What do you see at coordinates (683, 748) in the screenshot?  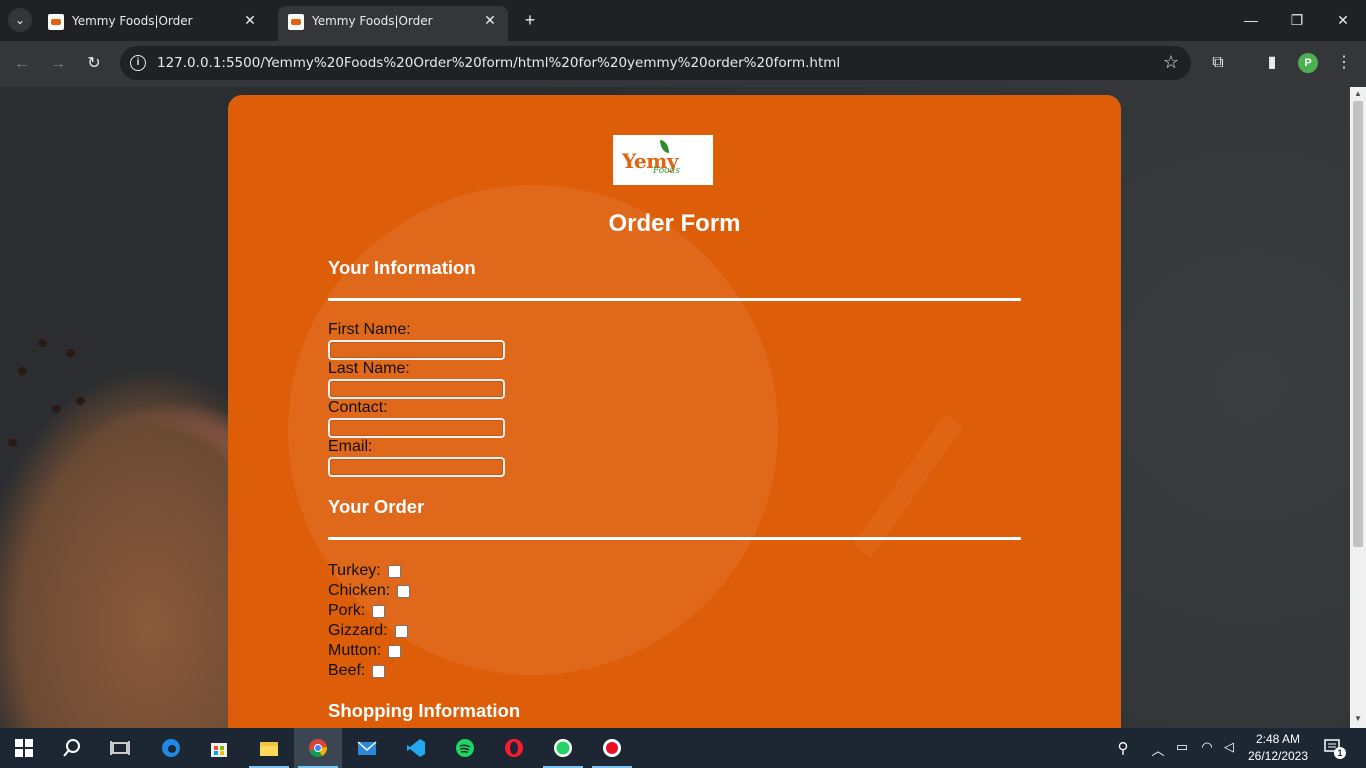 I see `windows-taskbar: ⚲ ︿ ▭ ◠ ◁ 2:48 AM 26/12/2023 1` at bounding box center [683, 748].